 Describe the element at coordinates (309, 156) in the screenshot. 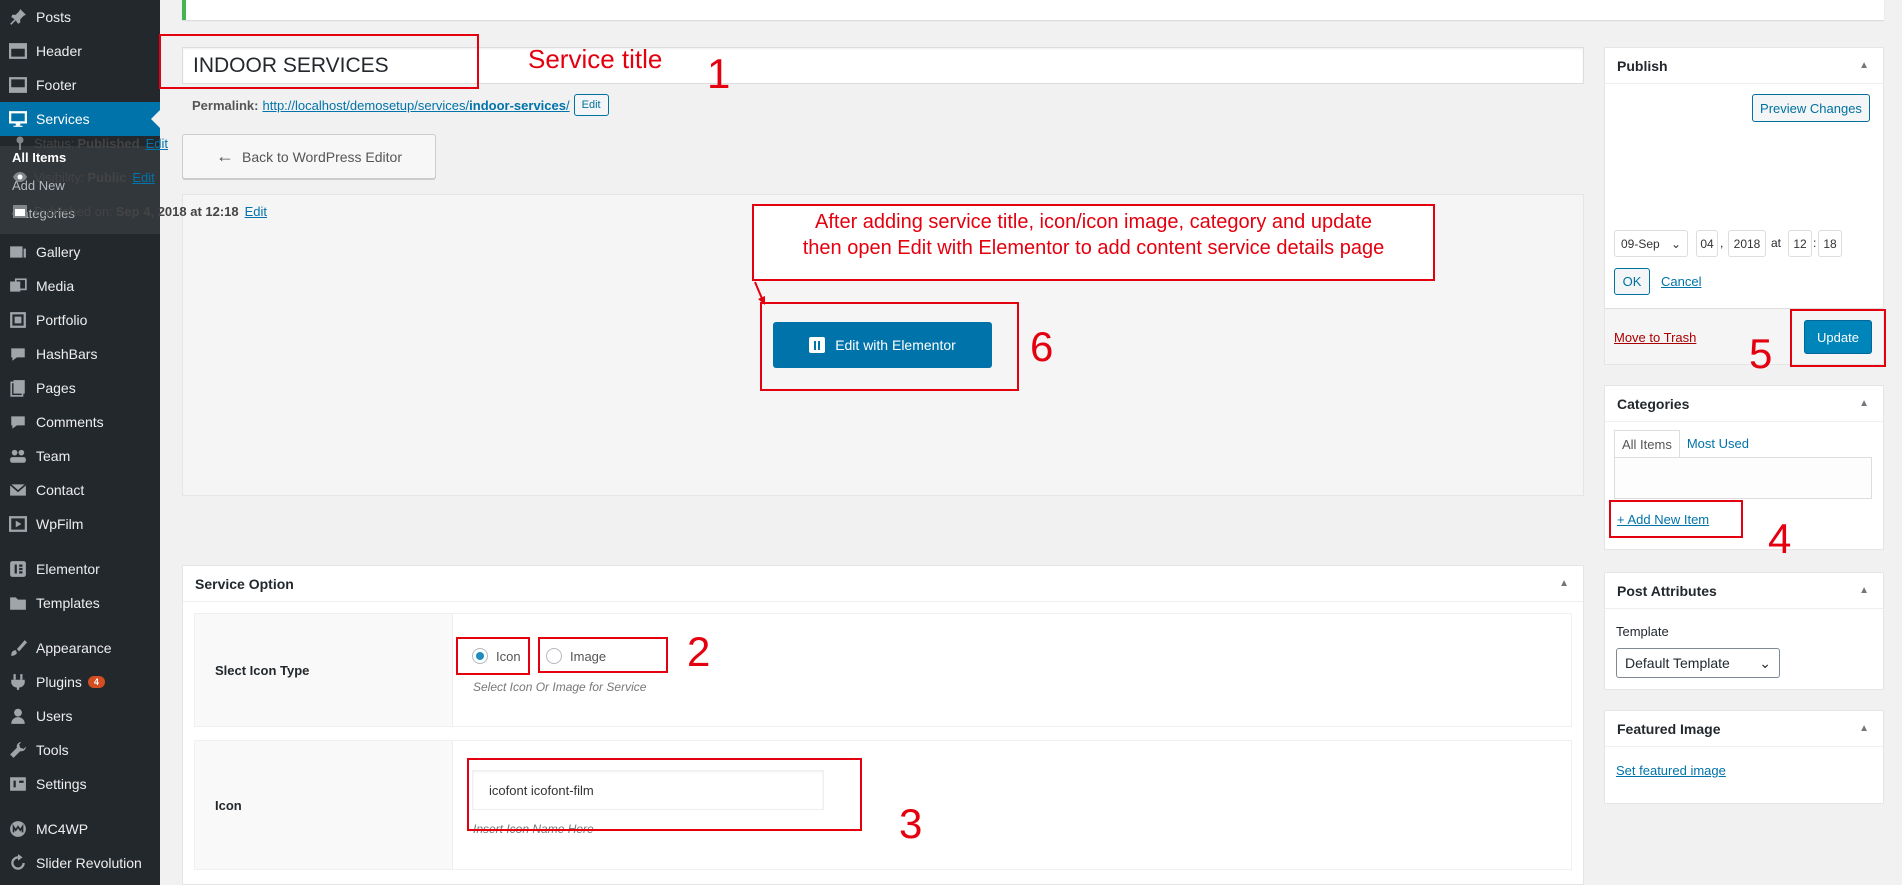

I see `back-to-wordpress-editor-button: ← Back to WordPress Editor` at that location.